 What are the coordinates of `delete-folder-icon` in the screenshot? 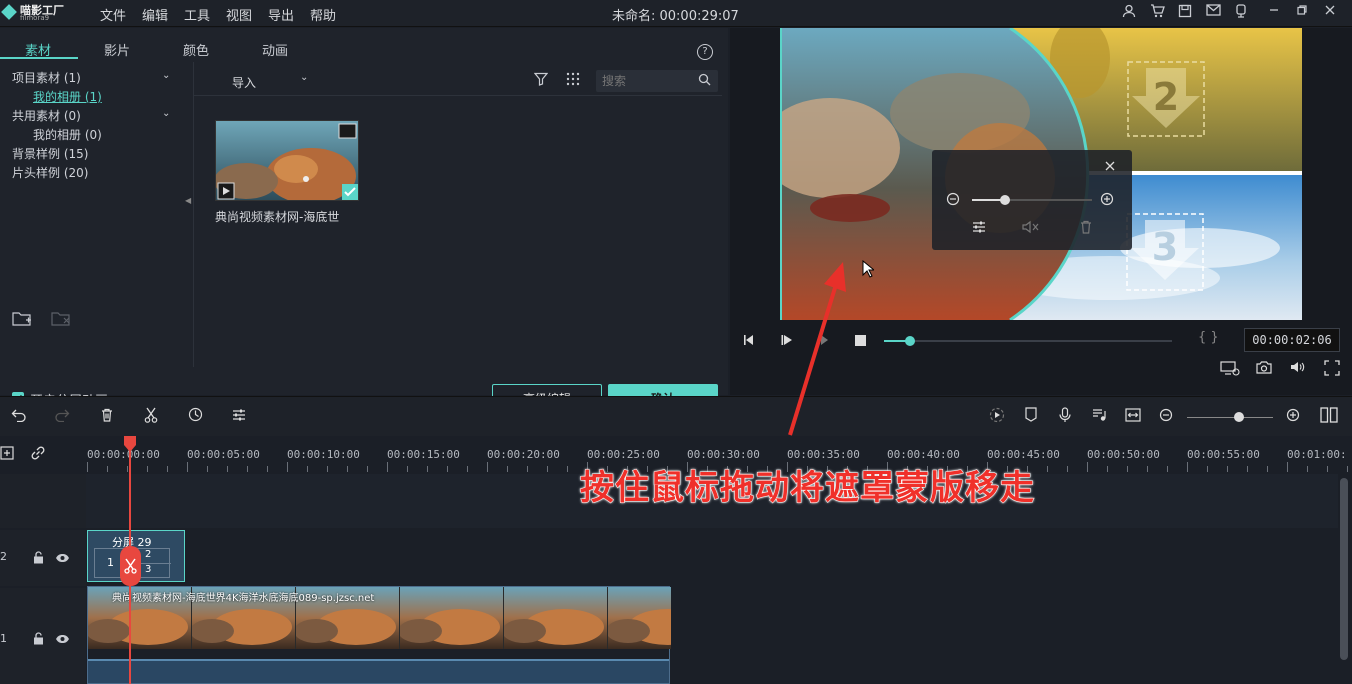 It's located at (61, 320).